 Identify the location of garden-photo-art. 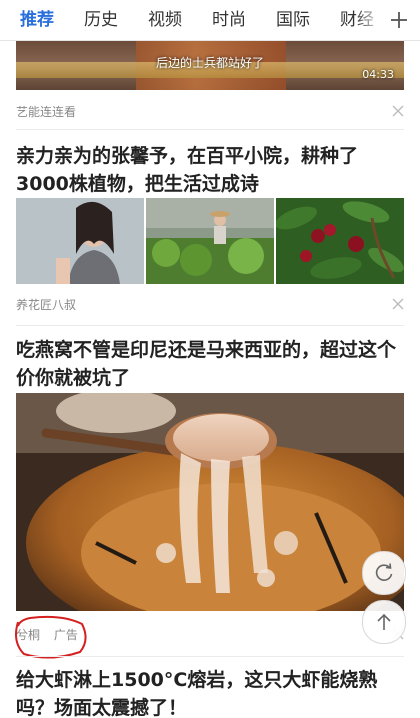
(210, 241).